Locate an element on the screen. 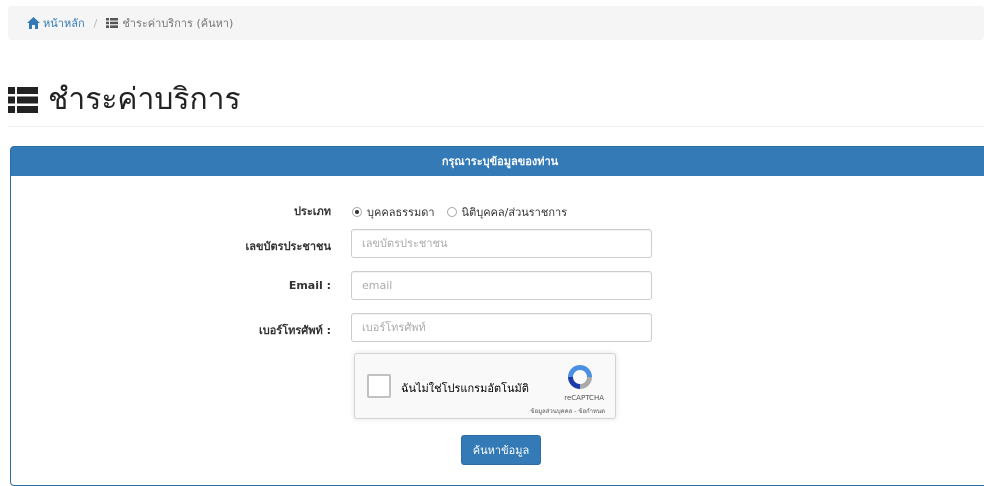 This screenshot has width=984, height=486. panel-heading: กรุณาระบุข้อมูลของท่าน is located at coordinates (497, 161).